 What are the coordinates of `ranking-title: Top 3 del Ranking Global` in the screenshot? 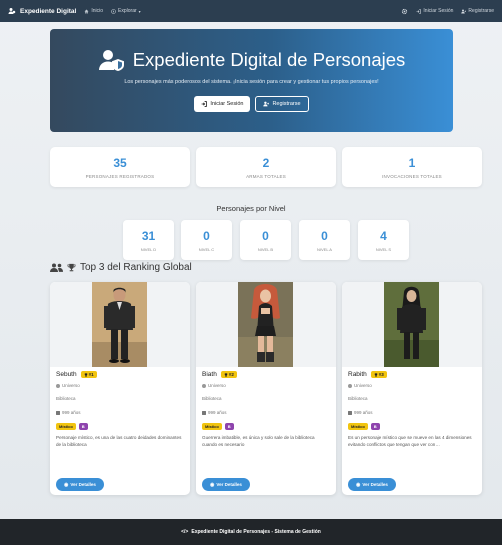 It's located at (121, 267).